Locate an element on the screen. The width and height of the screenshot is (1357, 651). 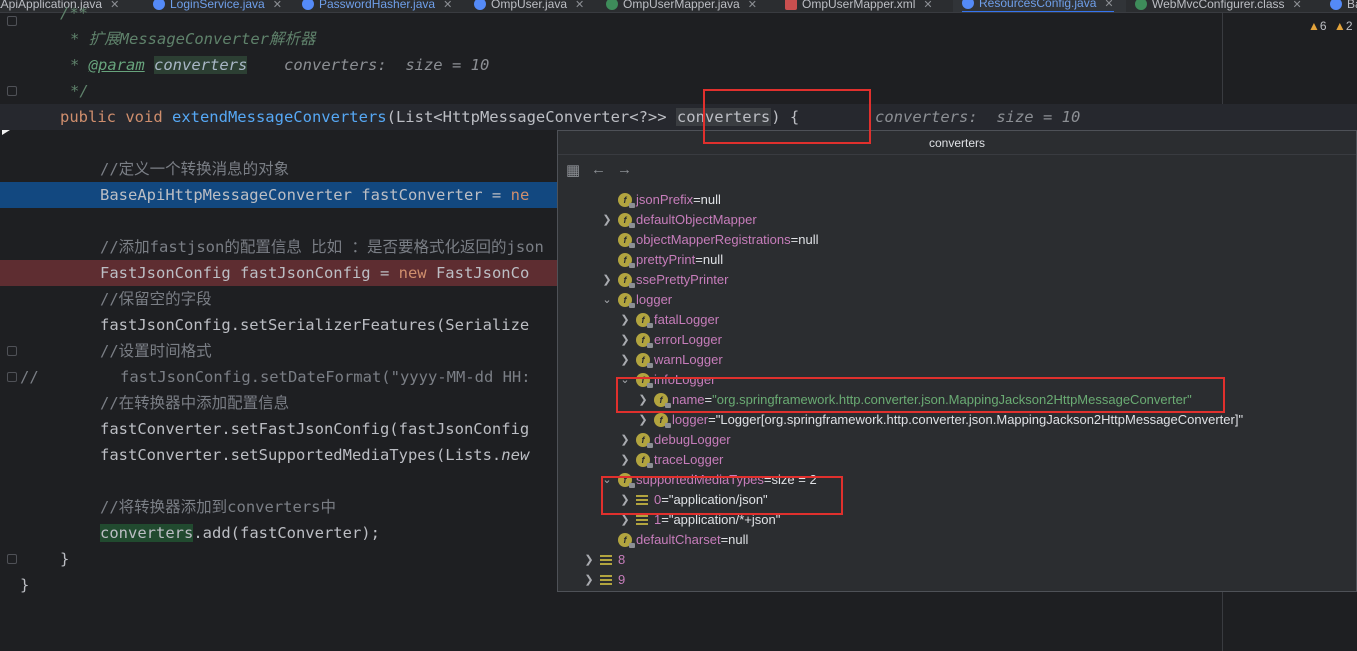
comment-marker: // is located at coordinates (29, 377).